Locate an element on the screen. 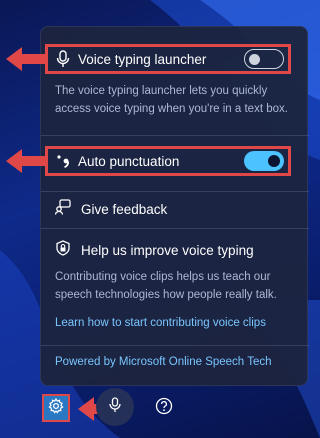 The height and width of the screenshot is (438, 320). voice-typing-launcher-label: Voice typing launcher is located at coordinates (142, 59).